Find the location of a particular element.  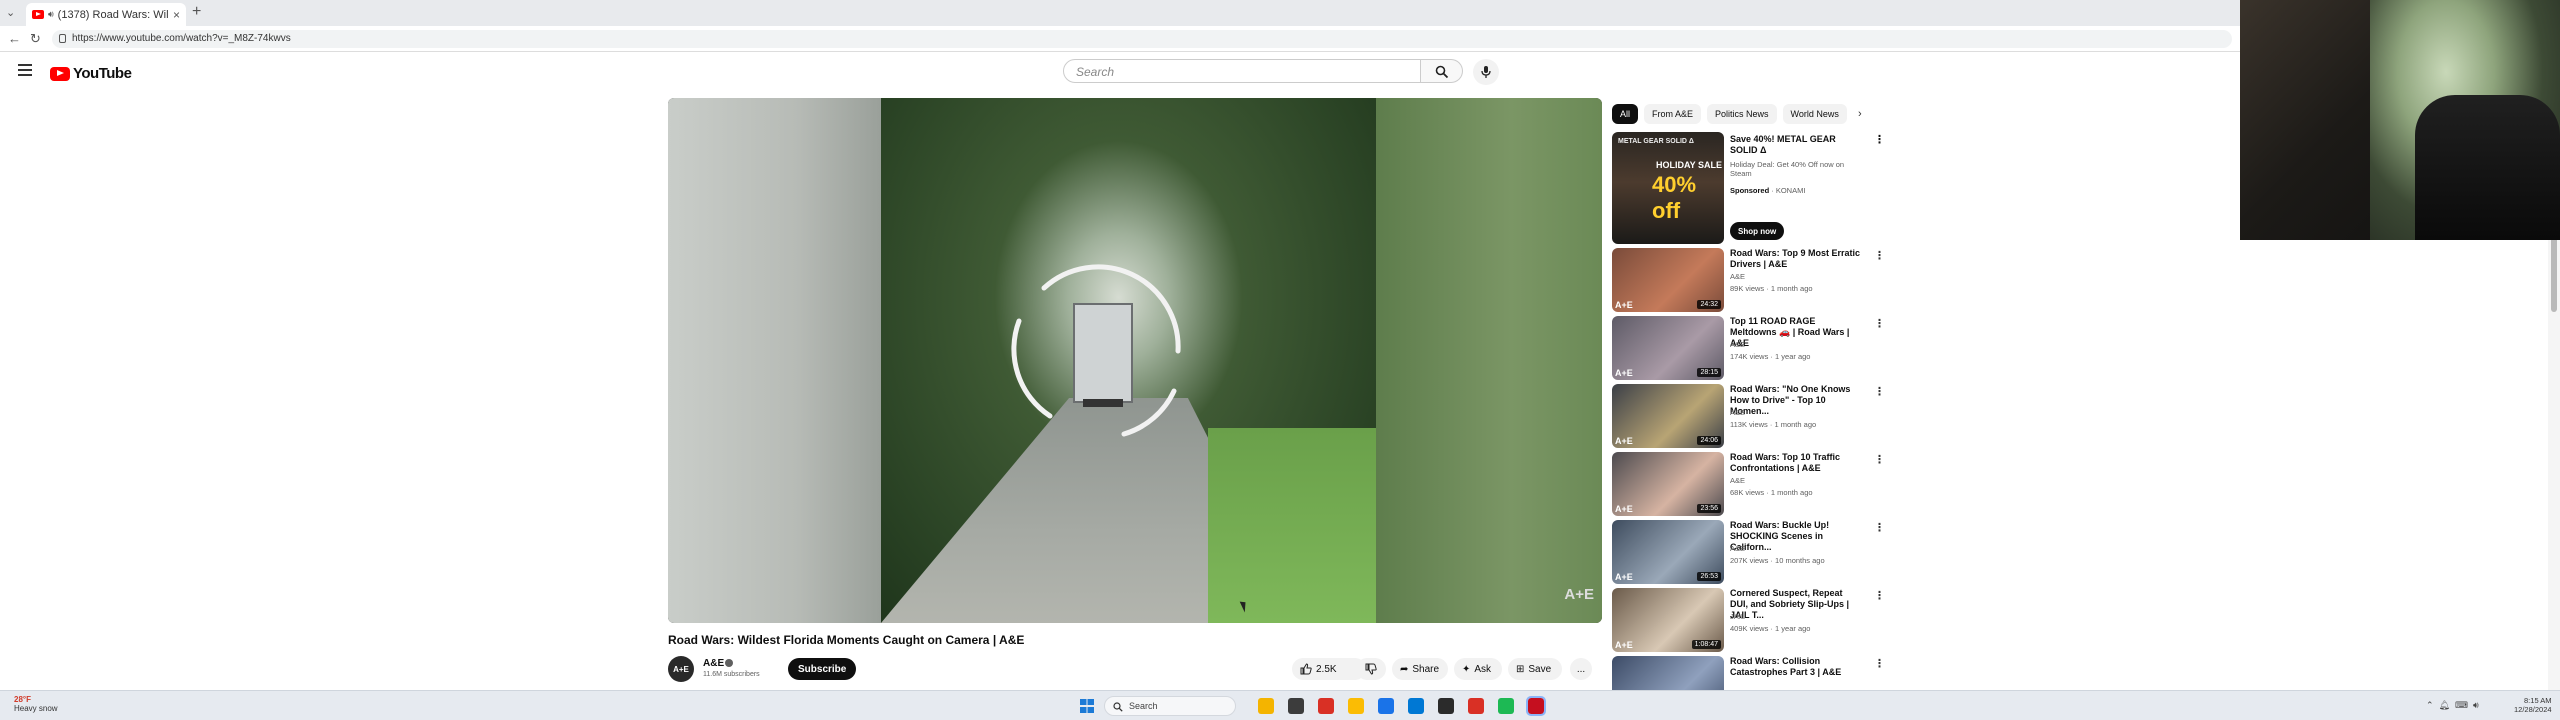

youtube-favicon-icon is located at coordinates (38, 14).